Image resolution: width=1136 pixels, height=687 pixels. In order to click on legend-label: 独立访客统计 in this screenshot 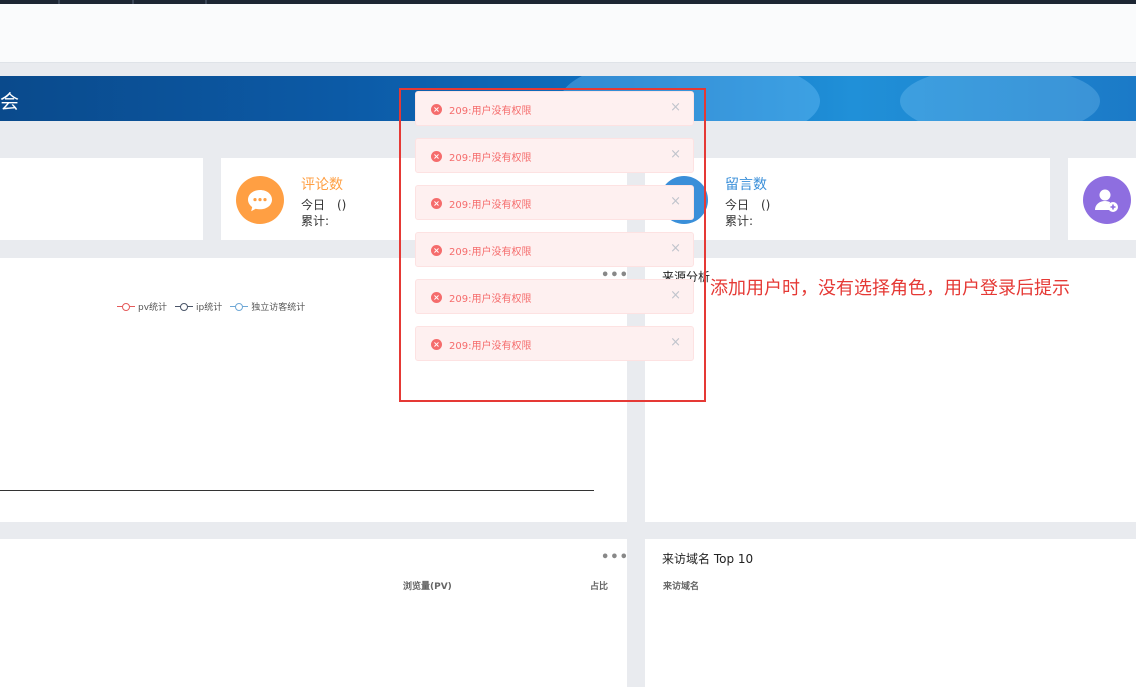, I will do `click(278, 308)`.